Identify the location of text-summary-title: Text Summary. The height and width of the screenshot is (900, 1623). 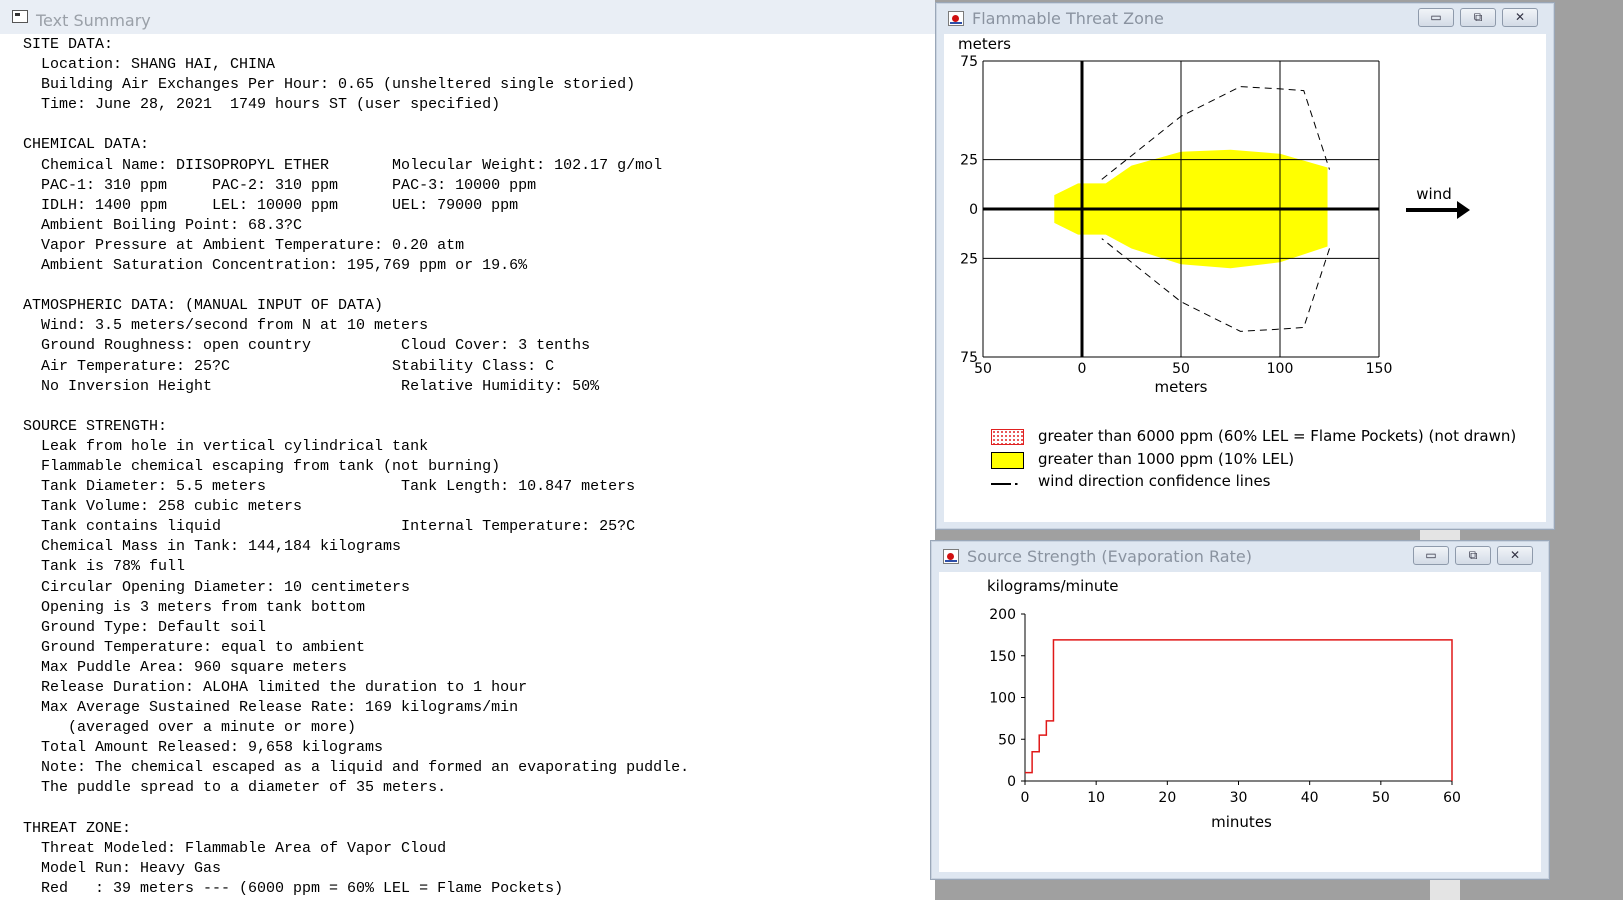
(93, 20).